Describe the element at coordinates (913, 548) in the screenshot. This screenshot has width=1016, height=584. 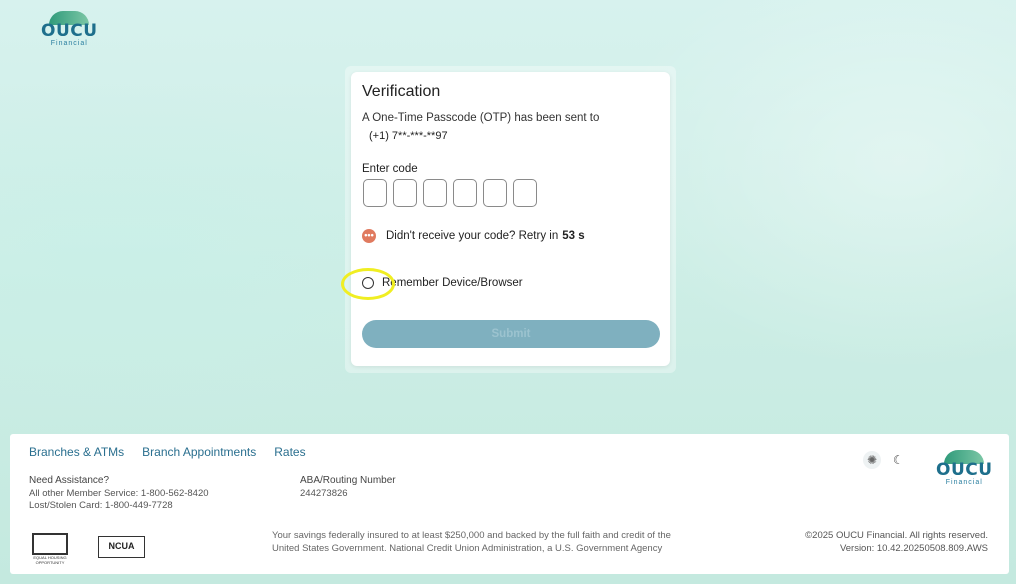
I see `version-text: Version: 10.42.20250508.809.AWS` at that location.